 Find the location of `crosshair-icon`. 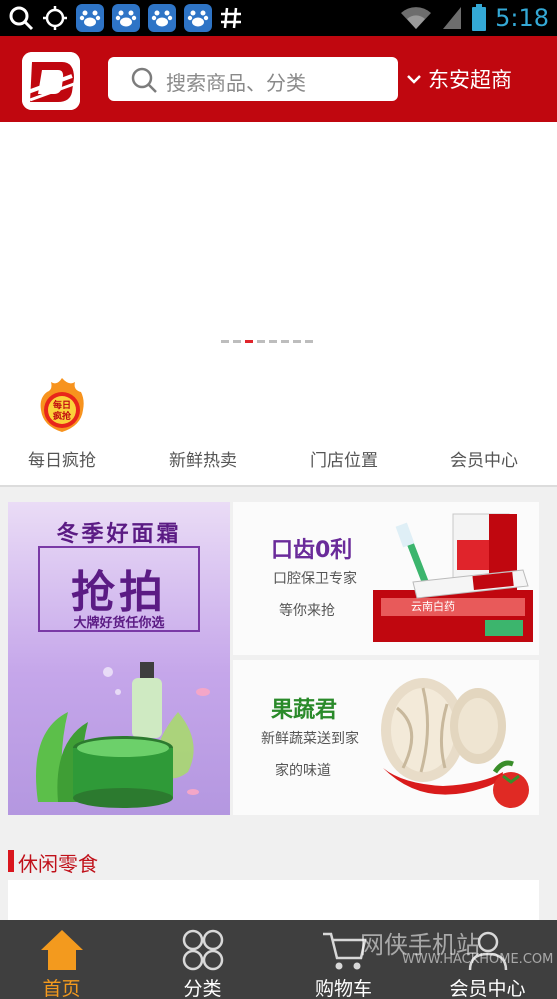

crosshair-icon is located at coordinates (55, 18).